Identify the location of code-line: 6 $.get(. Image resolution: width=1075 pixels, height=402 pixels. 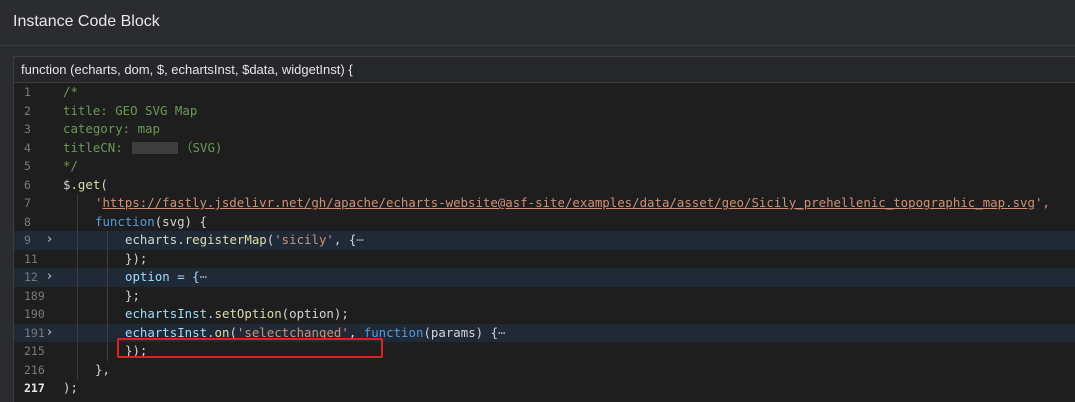
(544, 185).